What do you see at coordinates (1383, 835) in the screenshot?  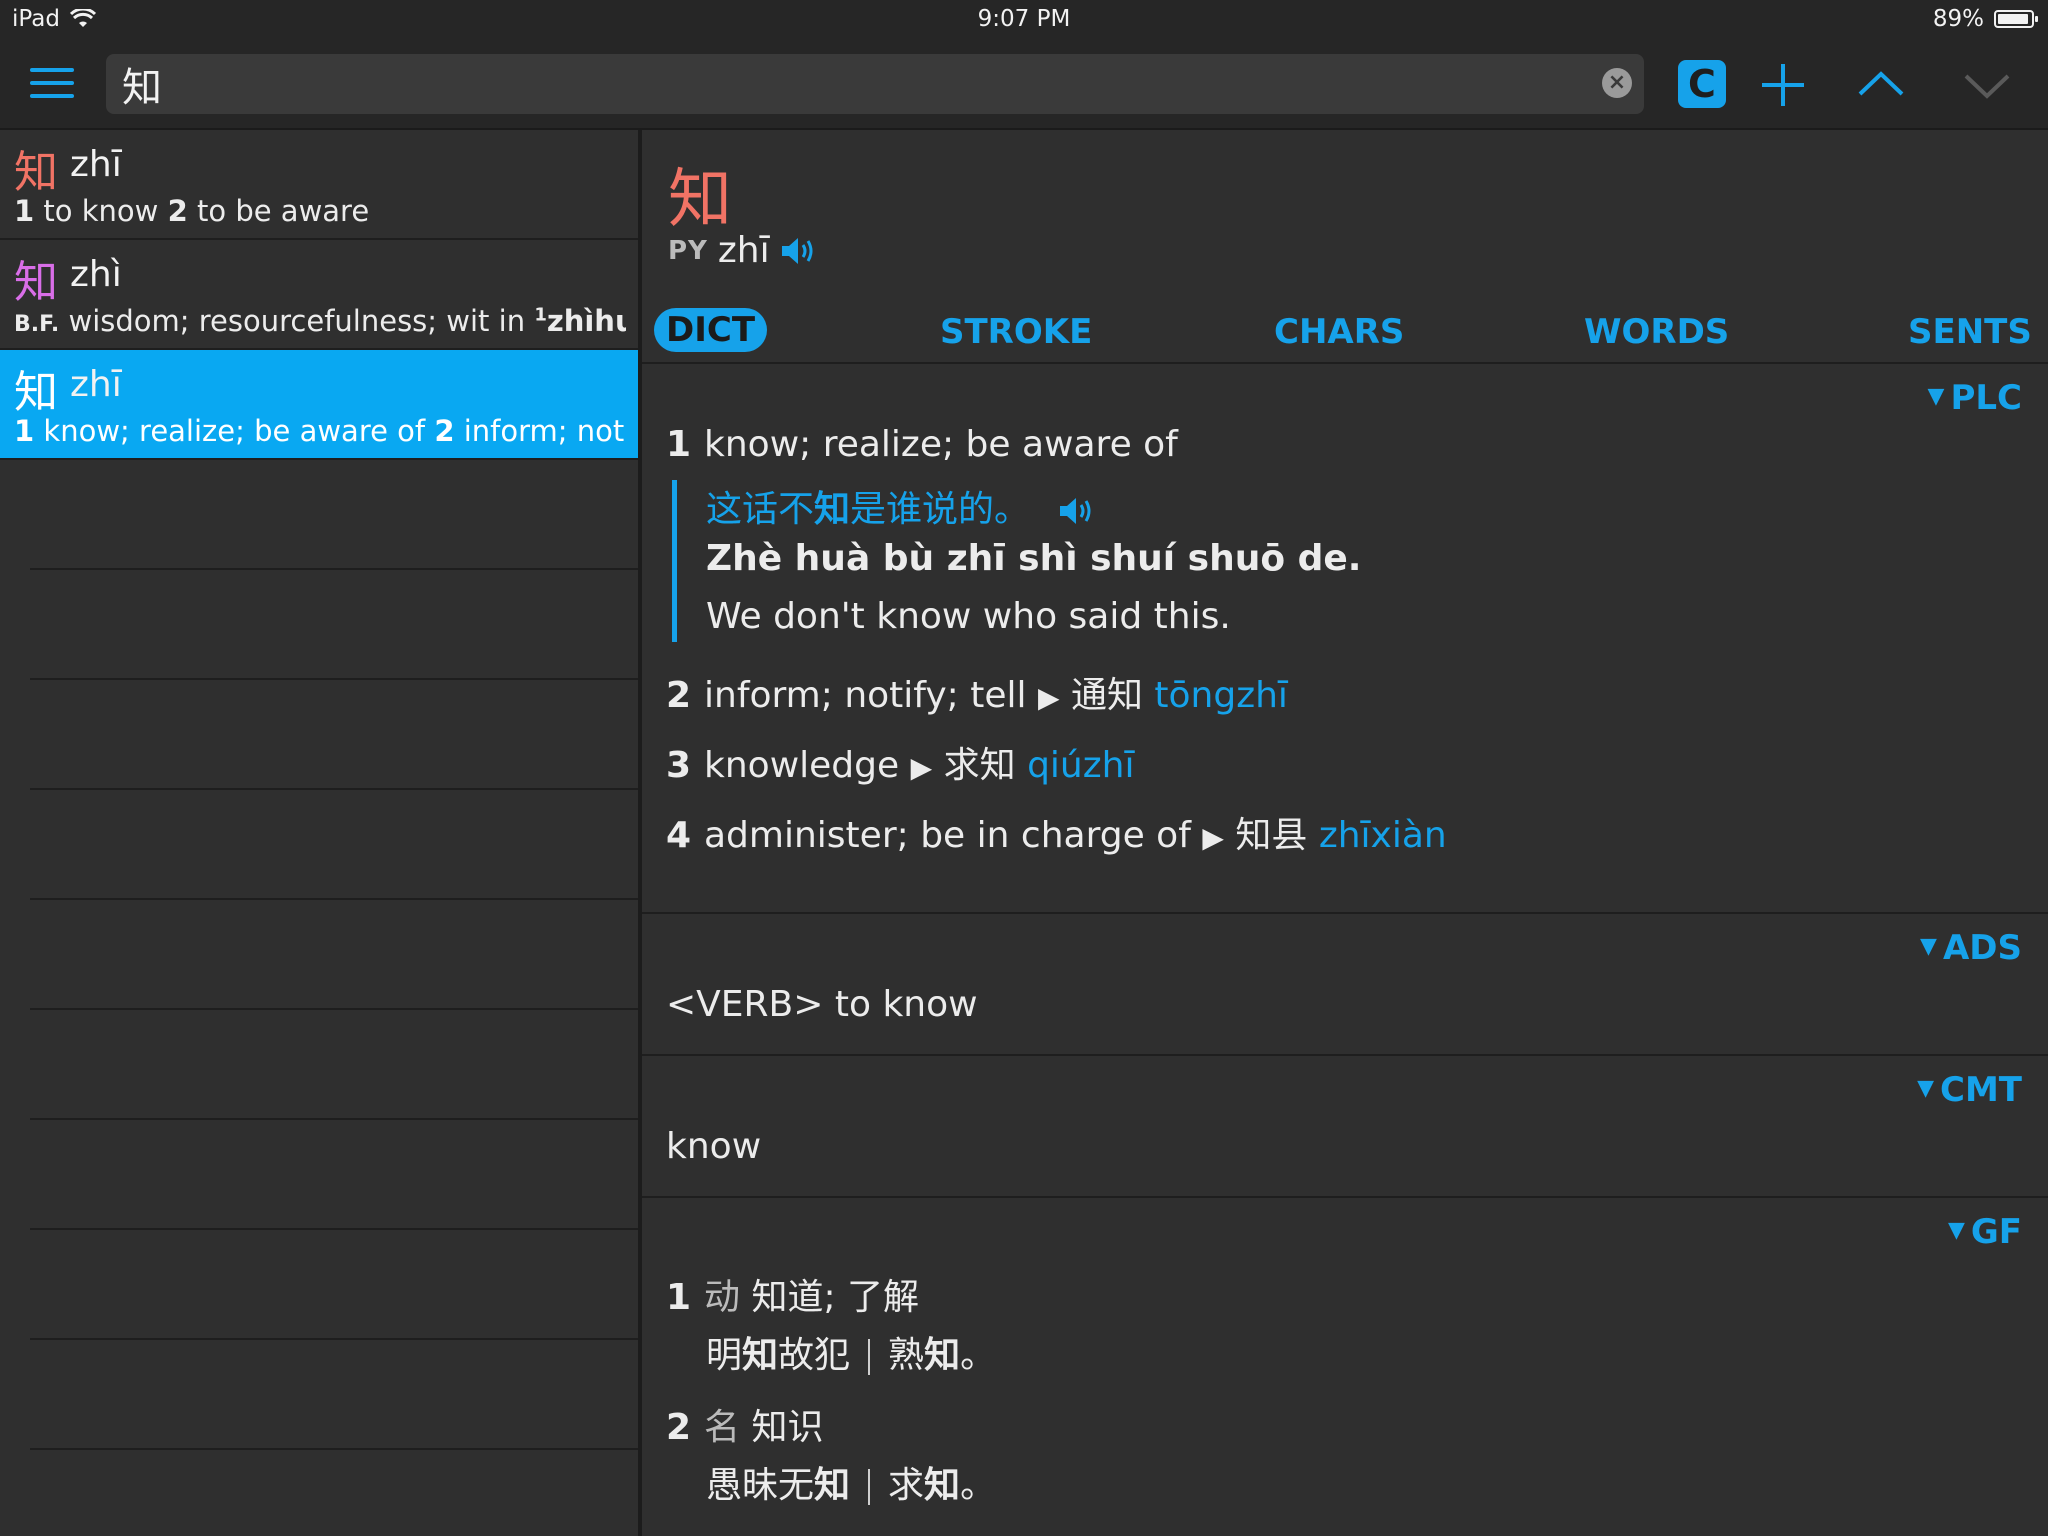 I see `xref-pinyin: zhīxiàn` at bounding box center [1383, 835].